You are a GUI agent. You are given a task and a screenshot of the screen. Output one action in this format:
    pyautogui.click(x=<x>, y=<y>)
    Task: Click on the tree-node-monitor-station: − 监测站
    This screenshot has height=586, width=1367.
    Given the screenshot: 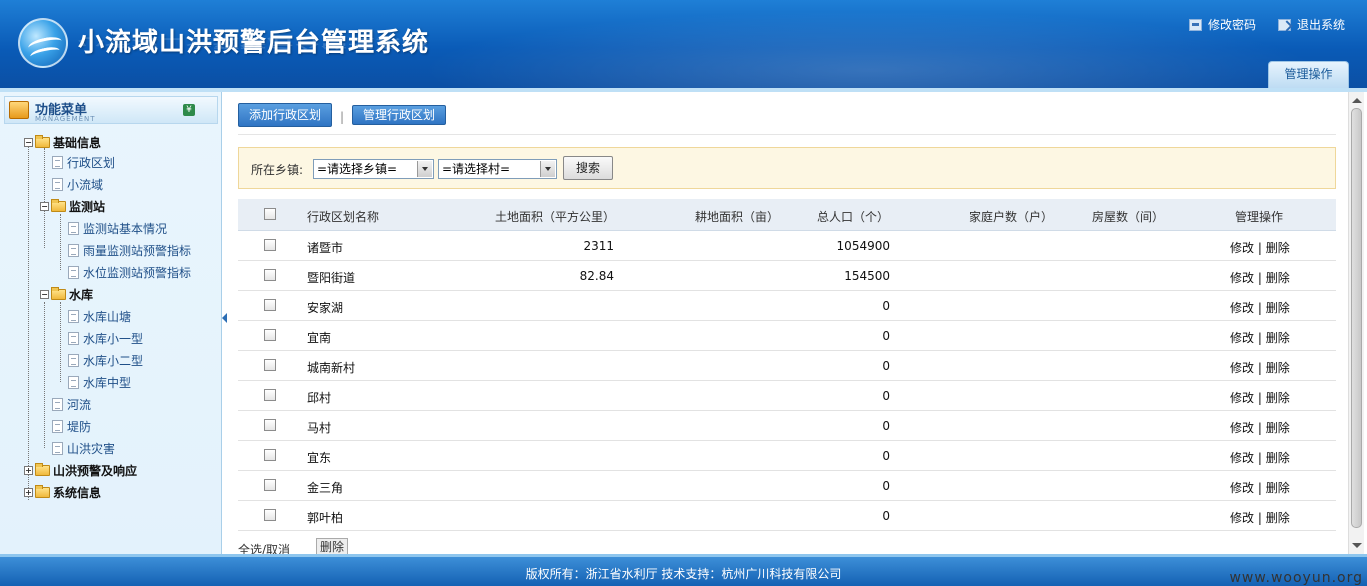 What is the action you would take?
    pyautogui.click(x=72, y=206)
    